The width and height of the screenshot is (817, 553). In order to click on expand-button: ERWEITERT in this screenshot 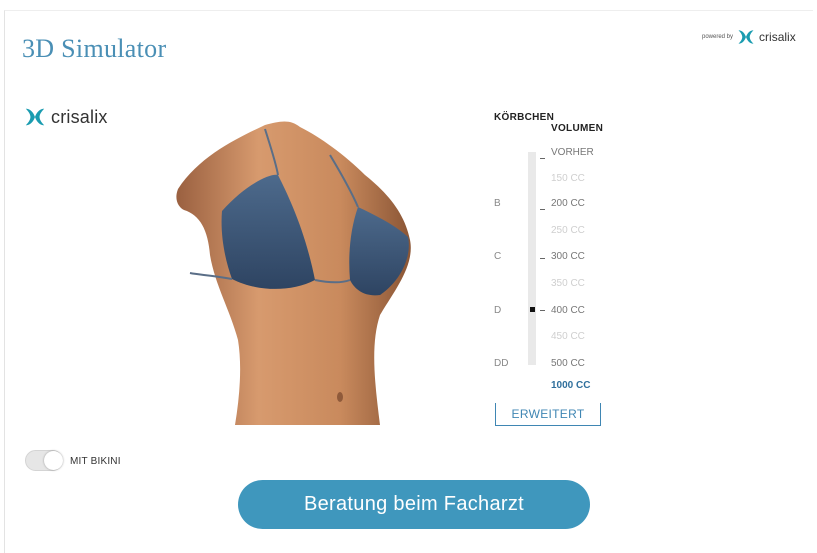, I will do `click(548, 414)`.